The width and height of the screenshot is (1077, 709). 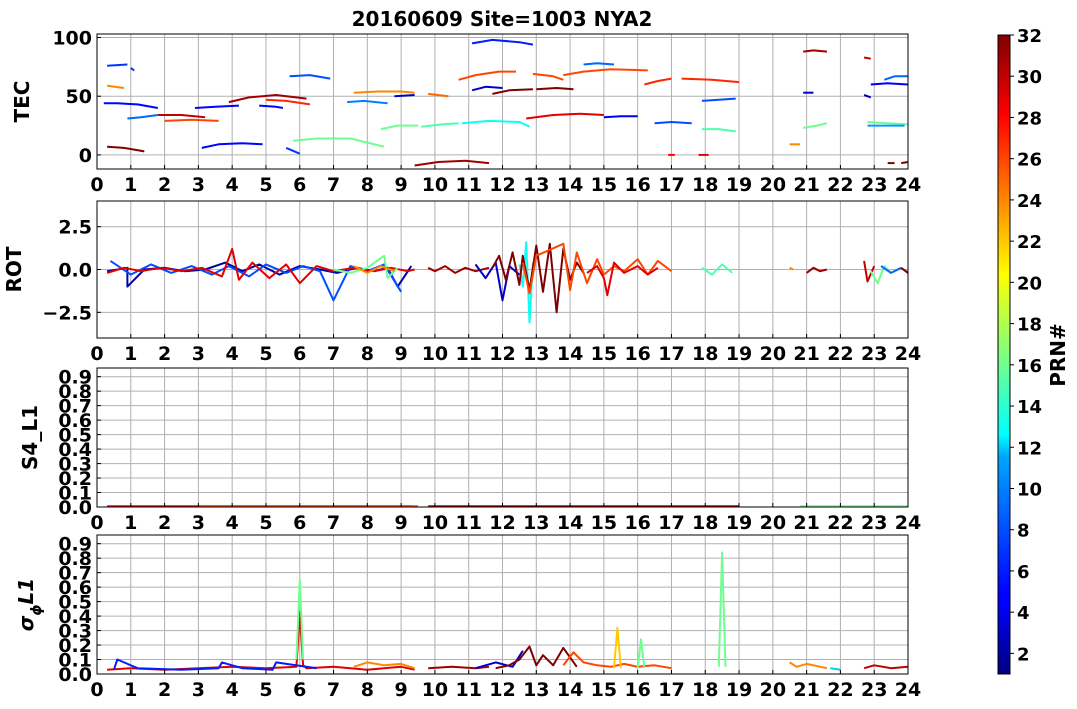 I want to click on colorbar-tick-label: 8, so click(x=1023, y=531).